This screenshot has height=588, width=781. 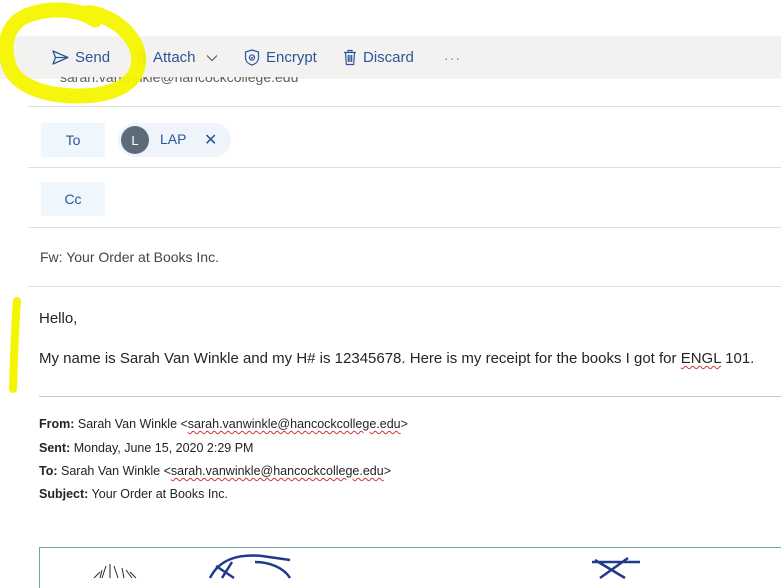 I want to click on cc-label: Cc, so click(x=73, y=199).